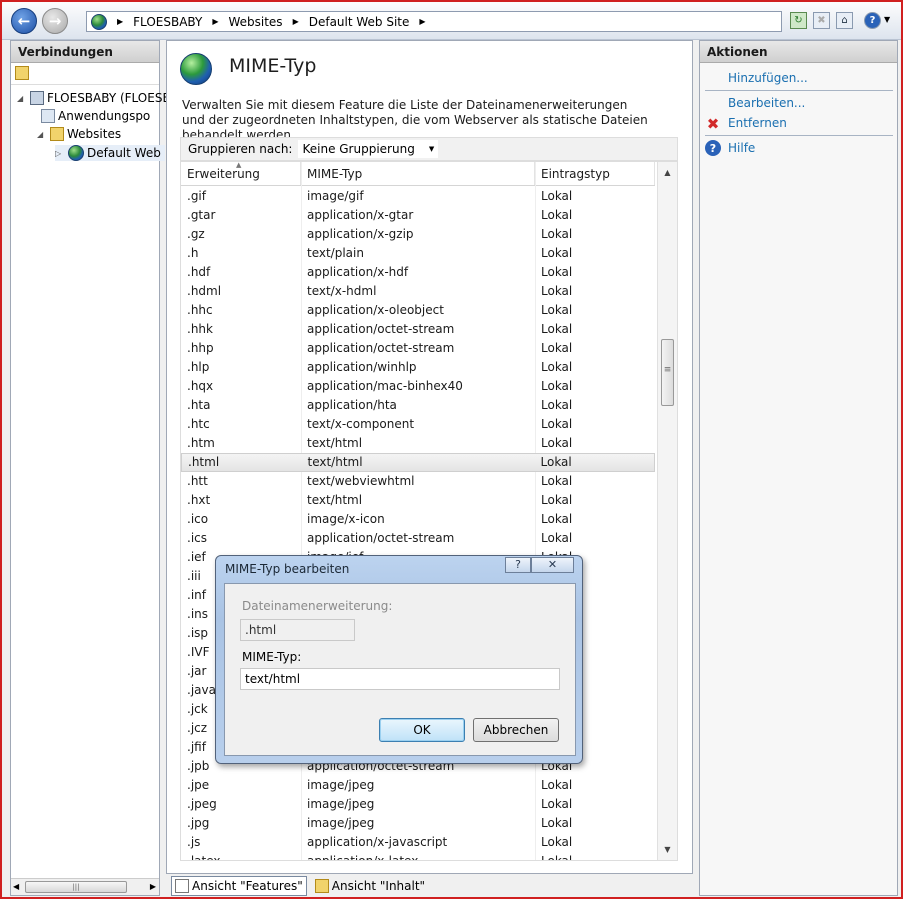 The width and height of the screenshot is (903, 899). What do you see at coordinates (196, 196) in the screenshot?
I see `cell-extension: .gif` at bounding box center [196, 196].